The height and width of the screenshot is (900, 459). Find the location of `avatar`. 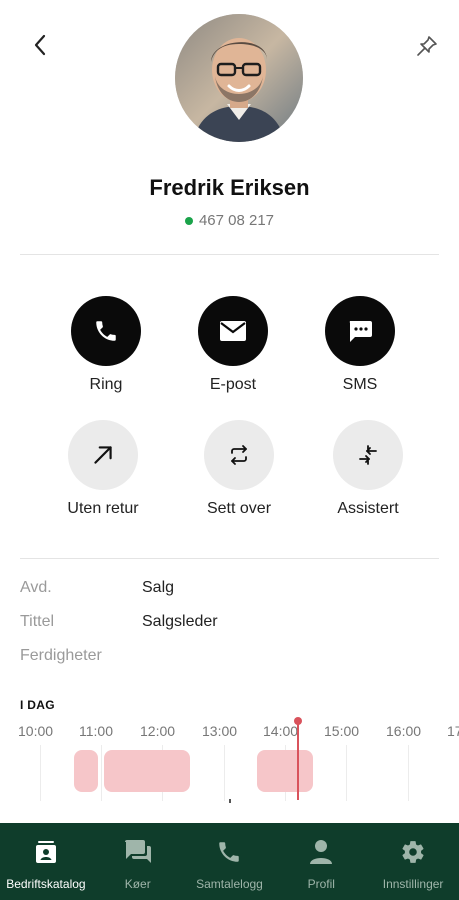

avatar is located at coordinates (239, 78).